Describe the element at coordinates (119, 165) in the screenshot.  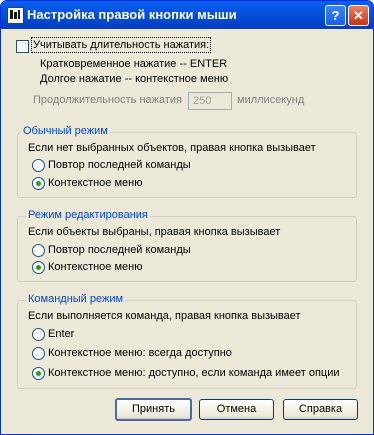
I see `normal-repeat-label: Повтор последней команды` at that location.